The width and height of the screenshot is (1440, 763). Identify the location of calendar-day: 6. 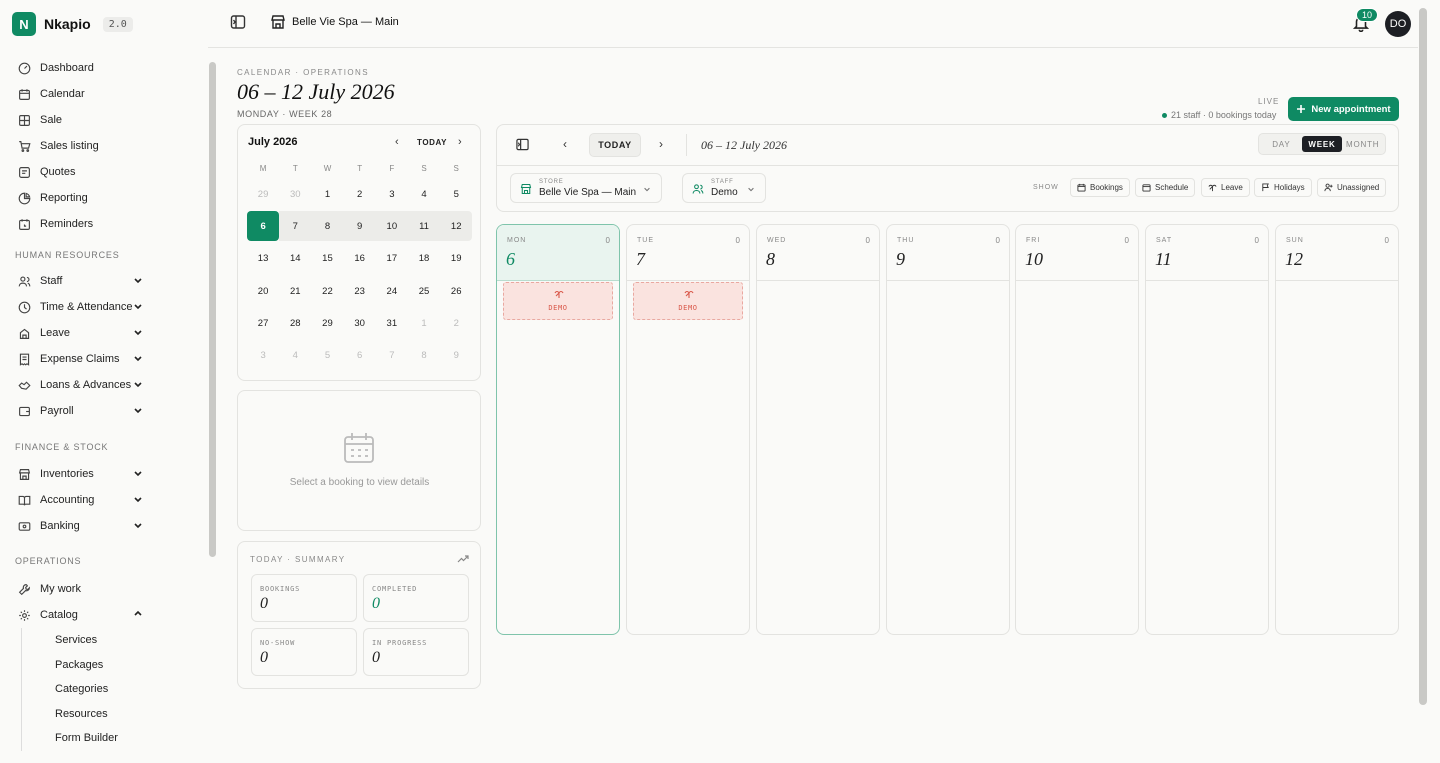
(360, 356).